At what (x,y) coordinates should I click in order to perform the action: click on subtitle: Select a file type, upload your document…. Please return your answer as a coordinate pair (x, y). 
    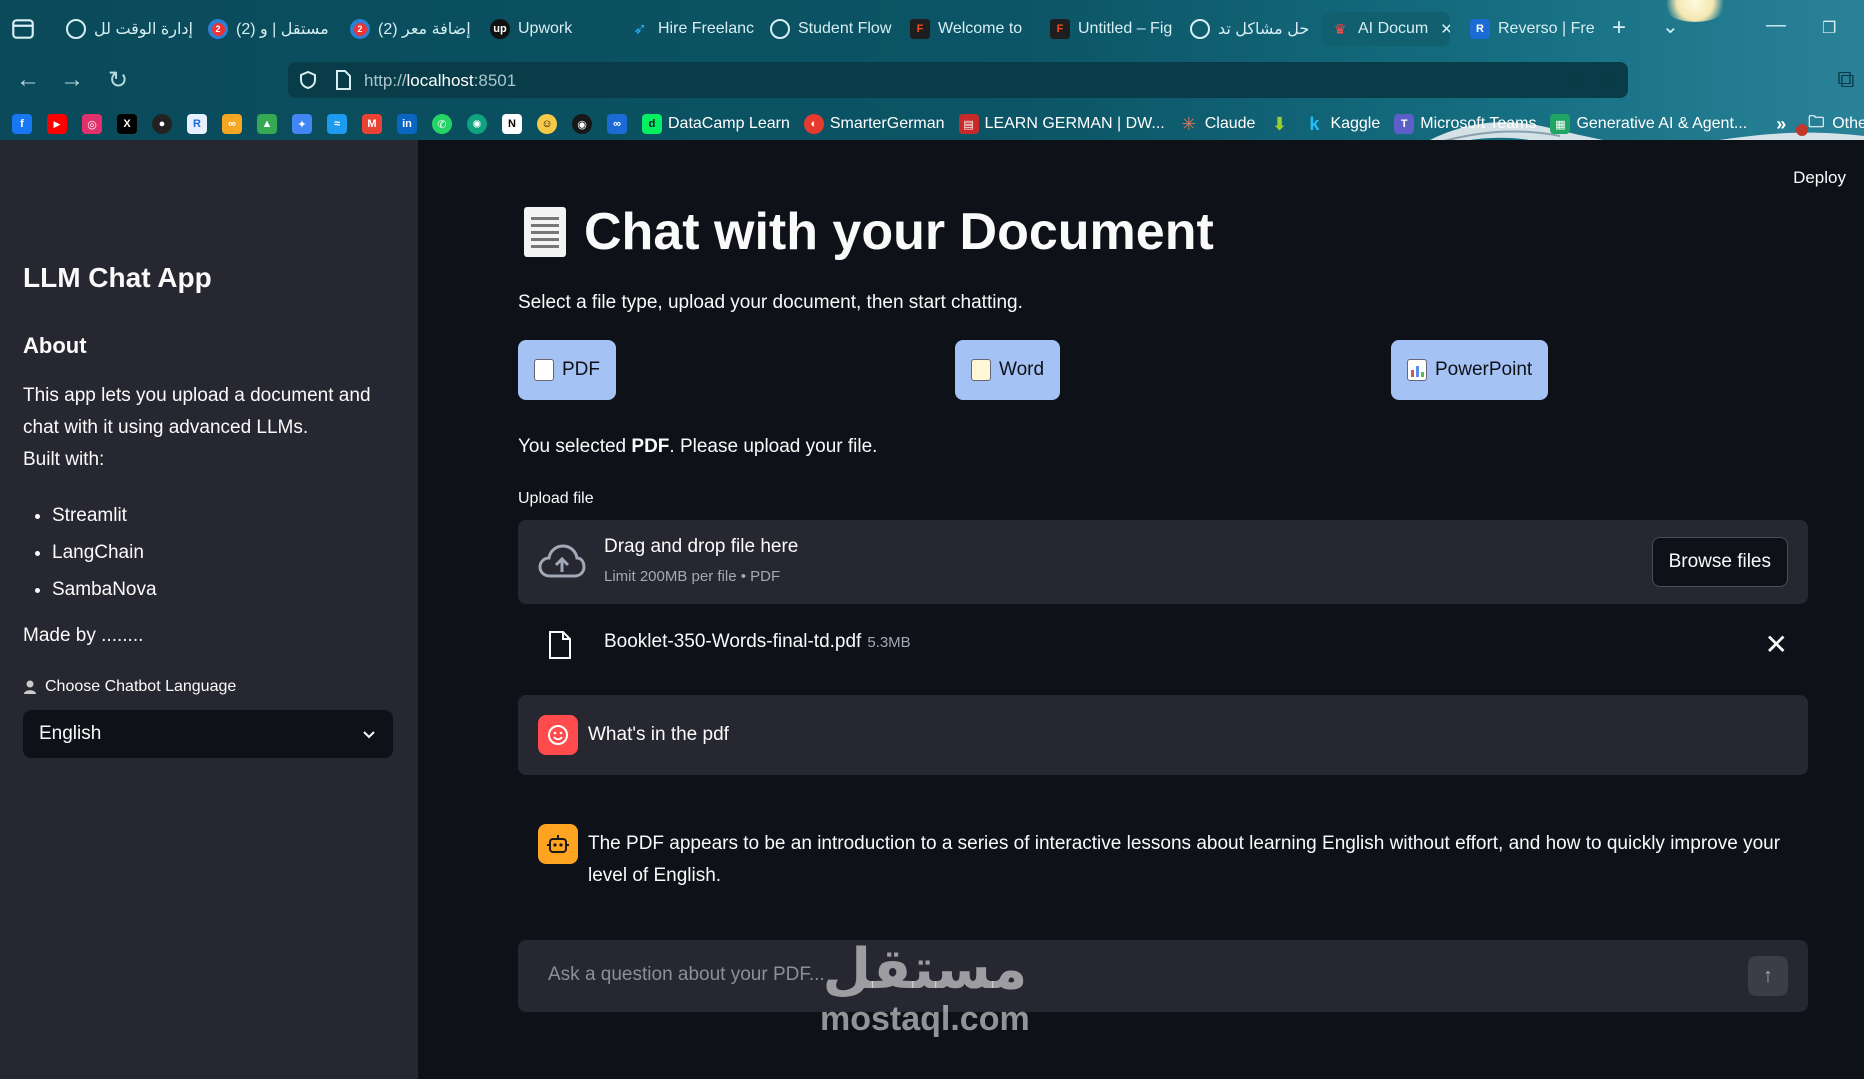
    Looking at the image, I should click on (770, 302).